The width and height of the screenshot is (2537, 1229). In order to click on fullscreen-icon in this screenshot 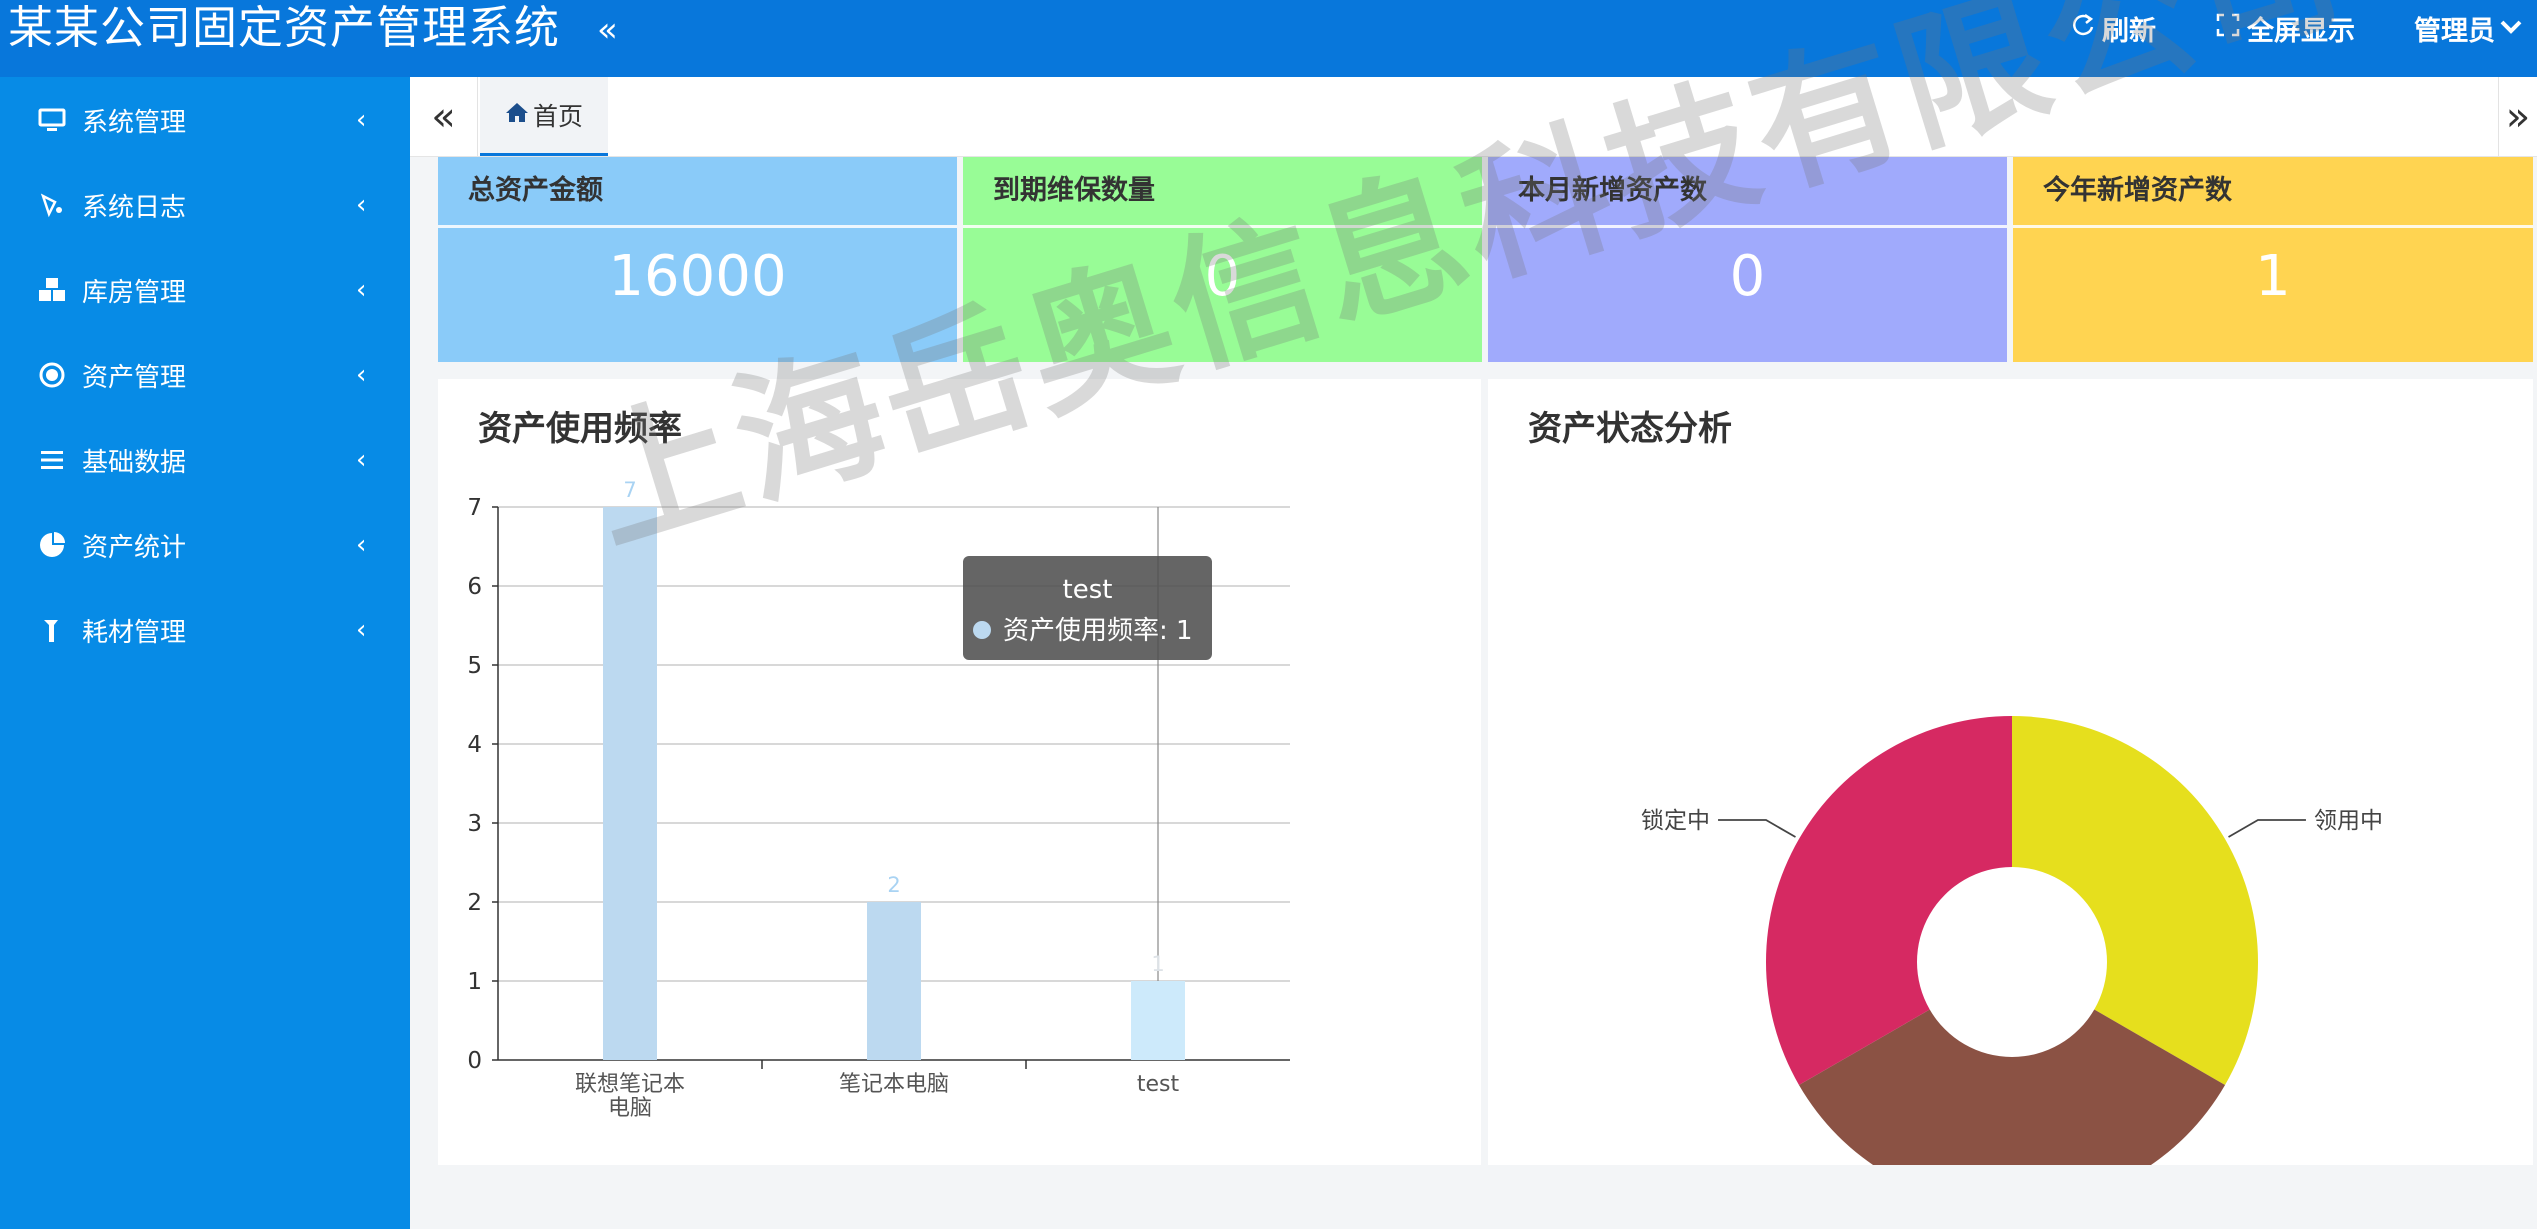, I will do `click(2228, 28)`.